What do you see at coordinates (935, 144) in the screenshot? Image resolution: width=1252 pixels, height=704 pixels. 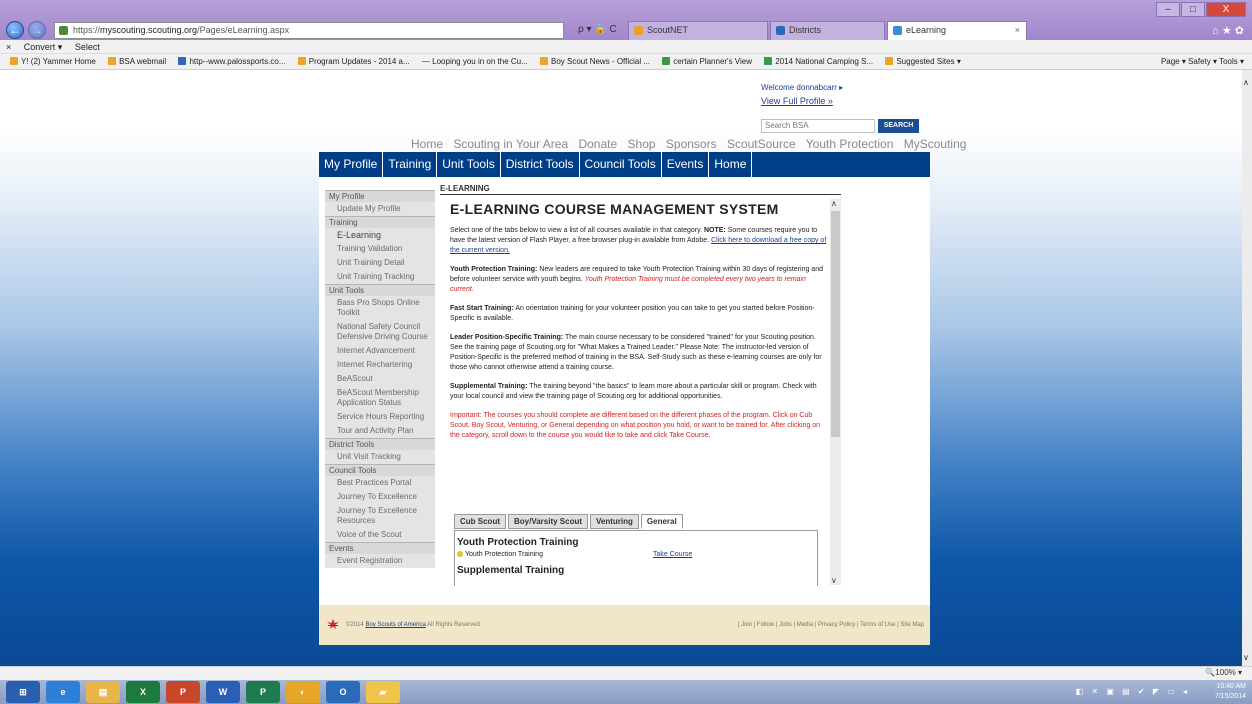 I see `top-link-myscouting: MyScouting` at bounding box center [935, 144].